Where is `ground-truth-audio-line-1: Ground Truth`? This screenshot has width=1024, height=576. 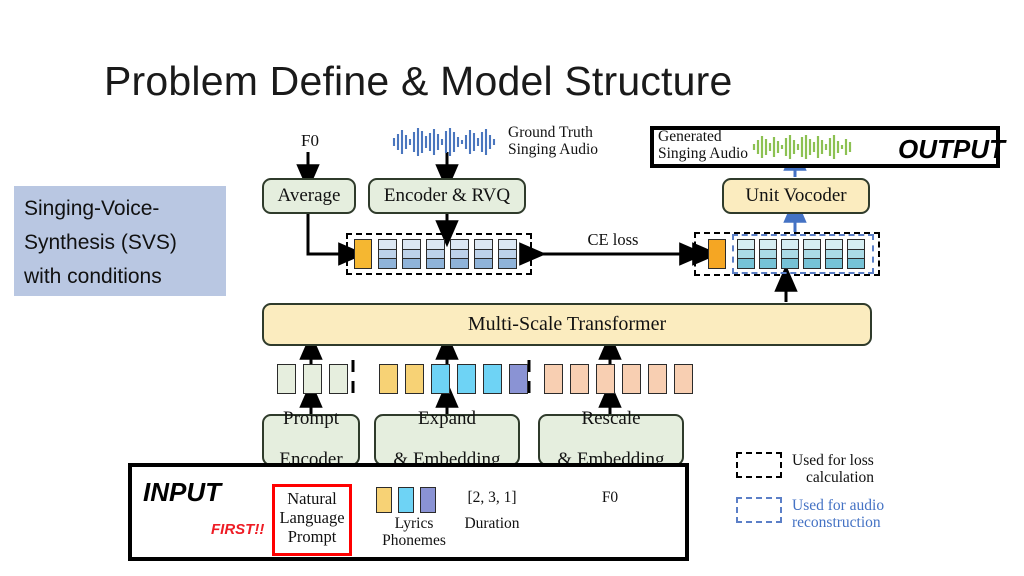 ground-truth-audio-line-1: Ground Truth is located at coordinates (550, 132).